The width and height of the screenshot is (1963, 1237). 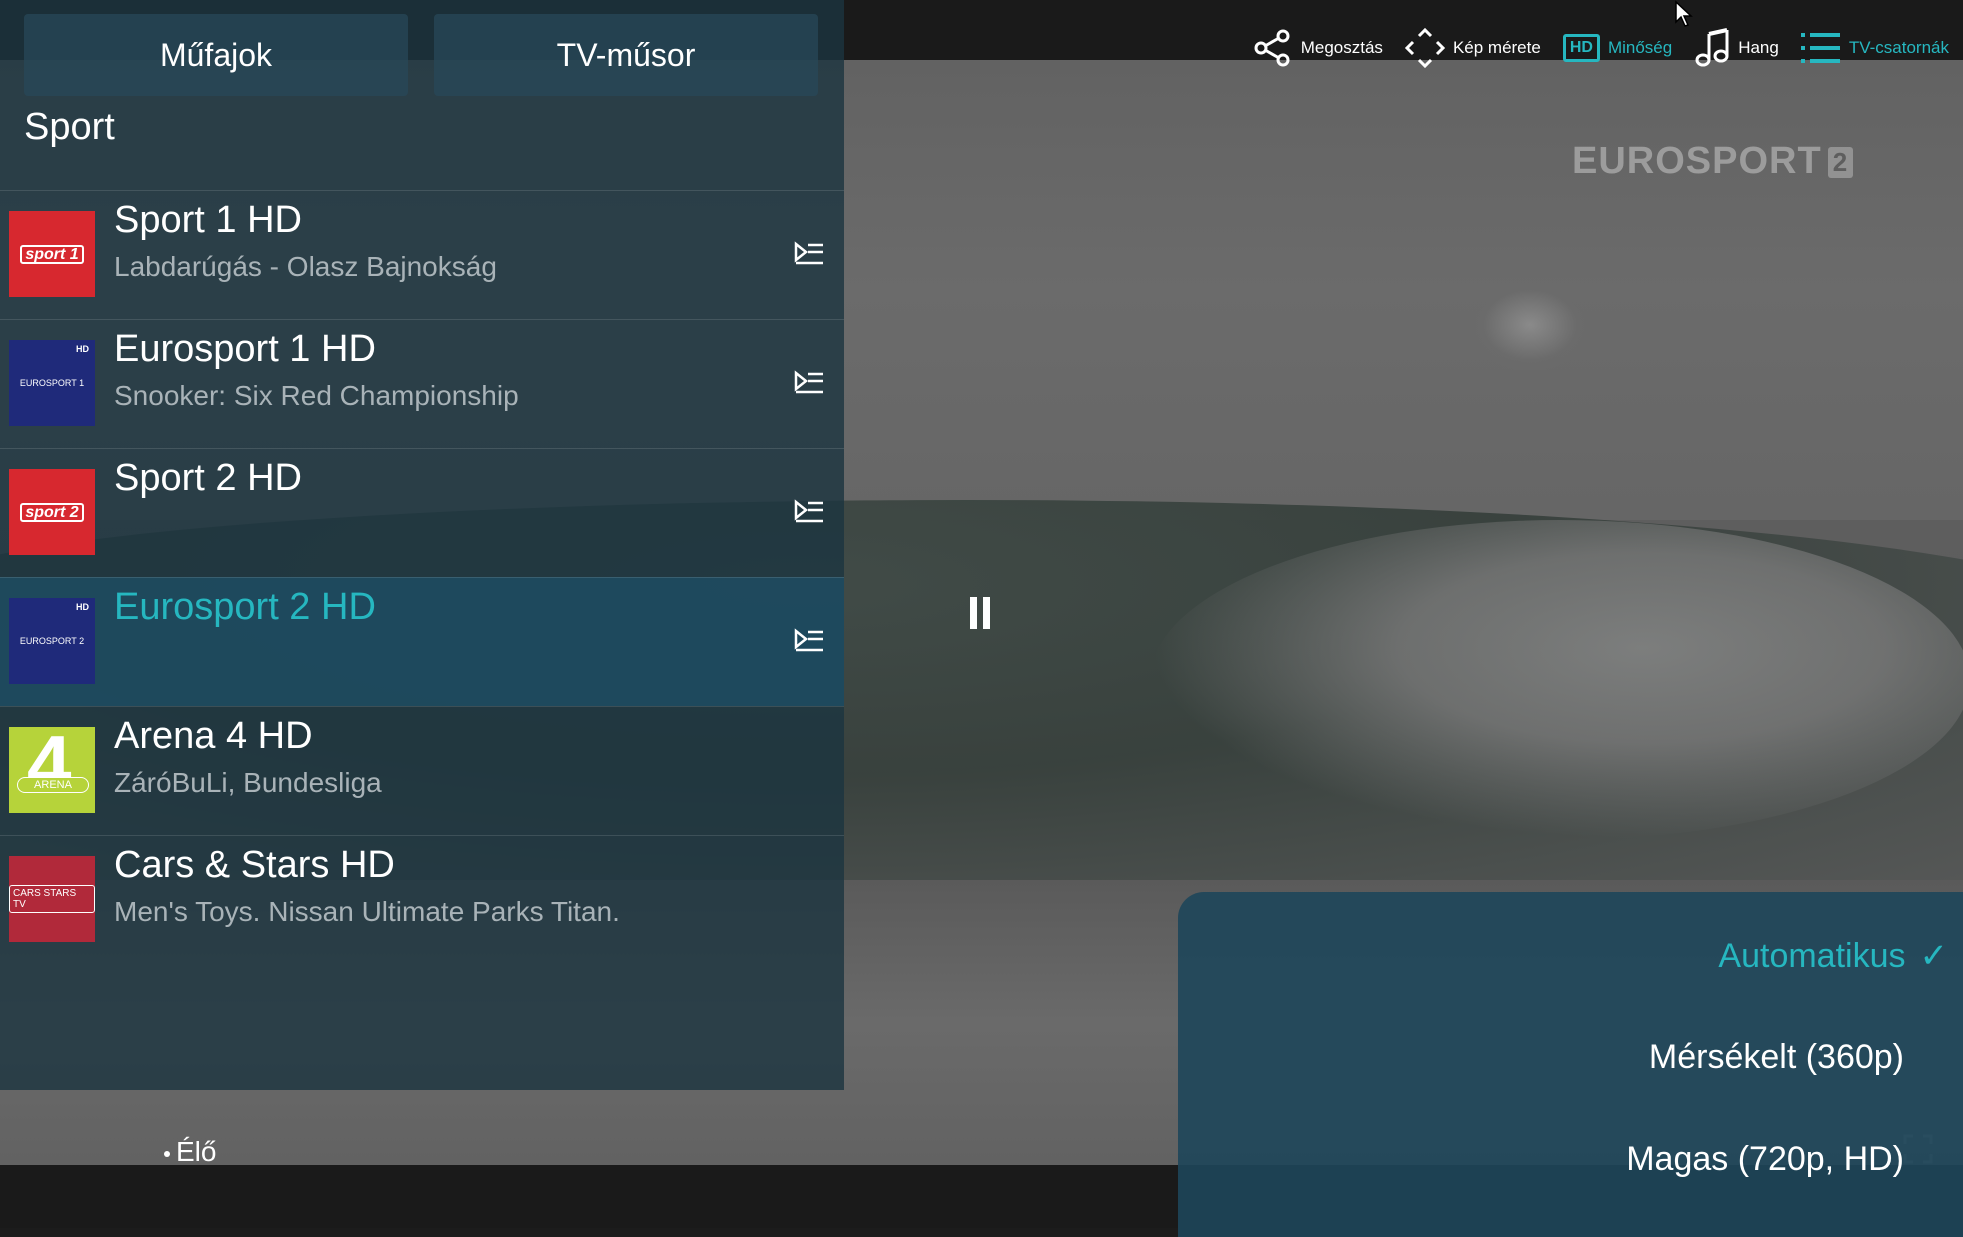 What do you see at coordinates (1812, 956) in the screenshot?
I see `quality-option-label: Automatikus` at bounding box center [1812, 956].